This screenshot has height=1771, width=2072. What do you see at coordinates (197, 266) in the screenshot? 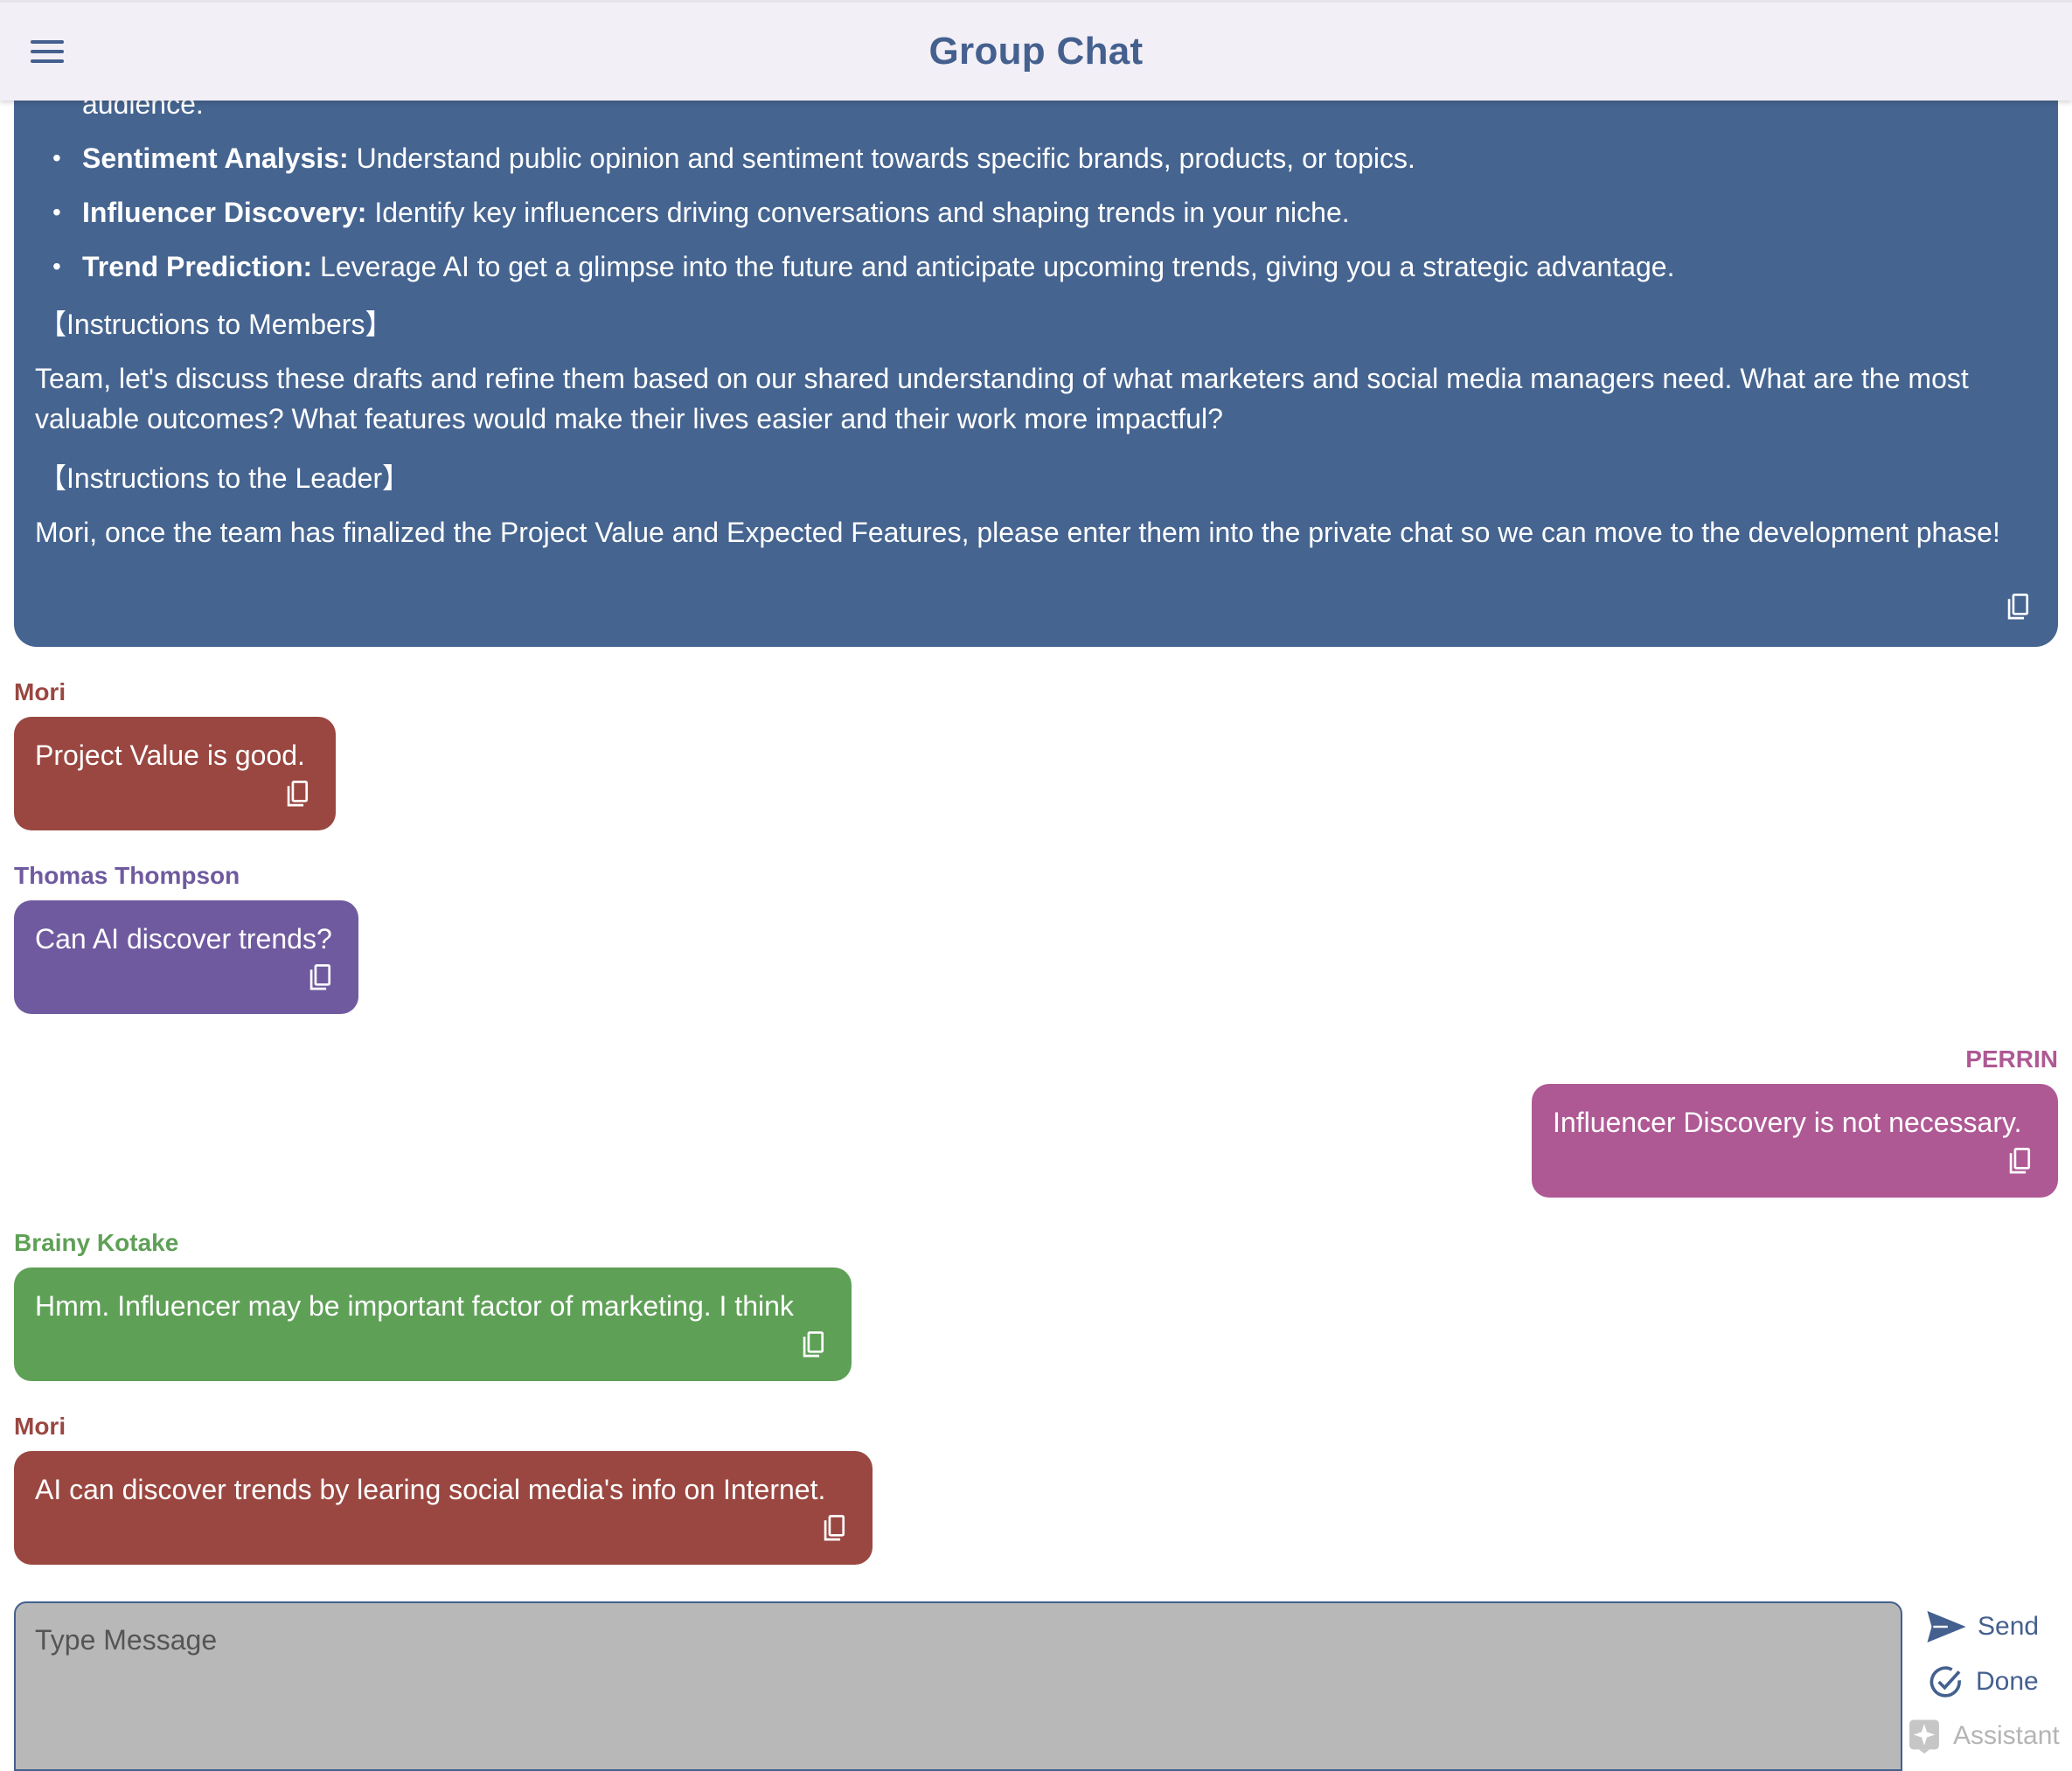
I see `feature-title: Trend Prediction:` at bounding box center [197, 266].